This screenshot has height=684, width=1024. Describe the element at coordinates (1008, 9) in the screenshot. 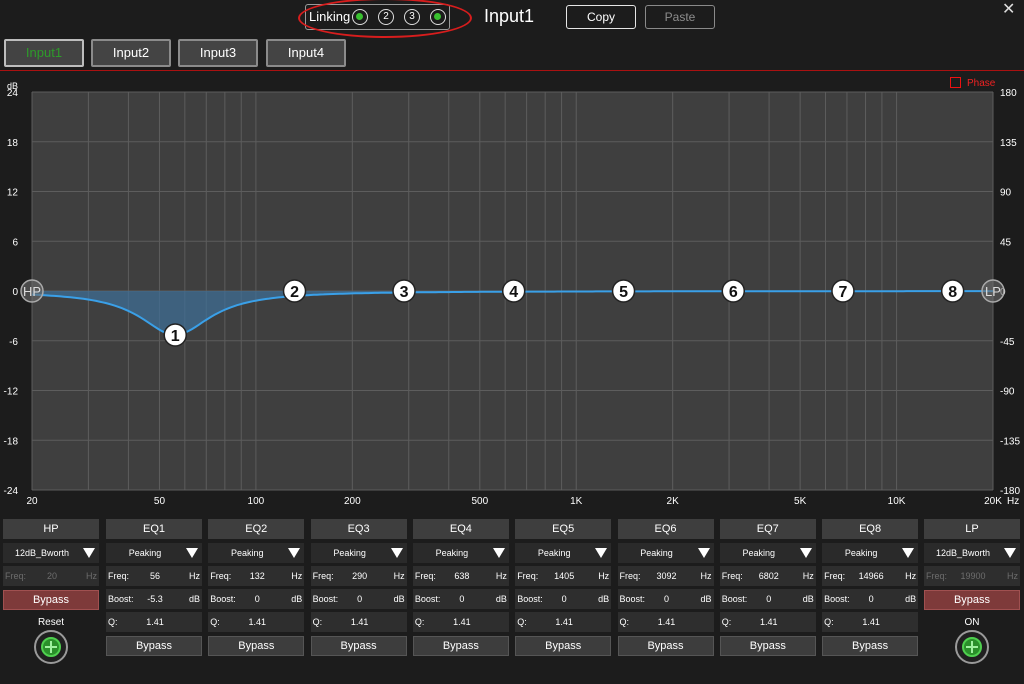

I see `close-icon: ✕` at that location.